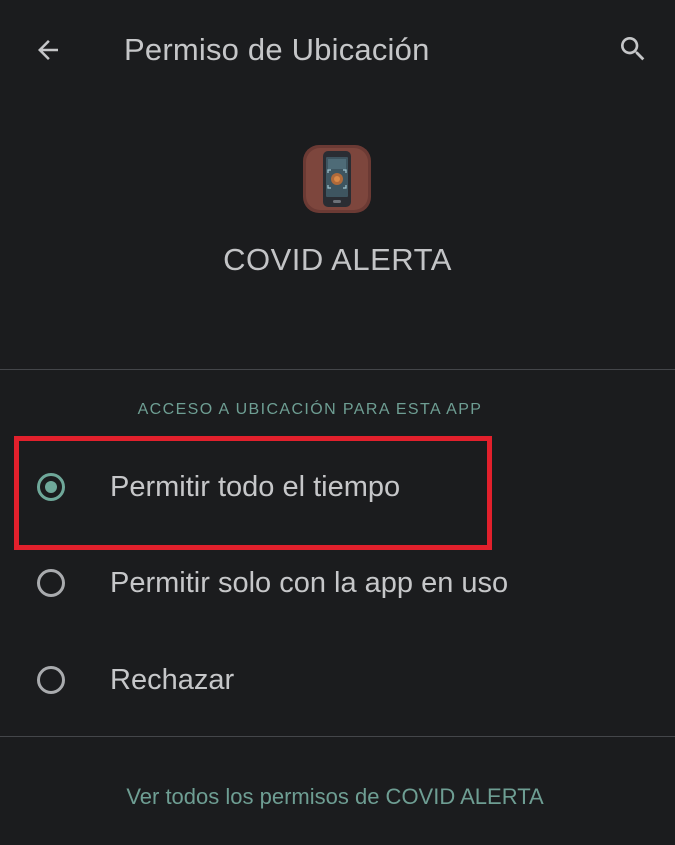 The image size is (675, 845). Describe the element at coordinates (309, 583) in the screenshot. I see `option-label: Permitir solo con la app en uso` at that location.